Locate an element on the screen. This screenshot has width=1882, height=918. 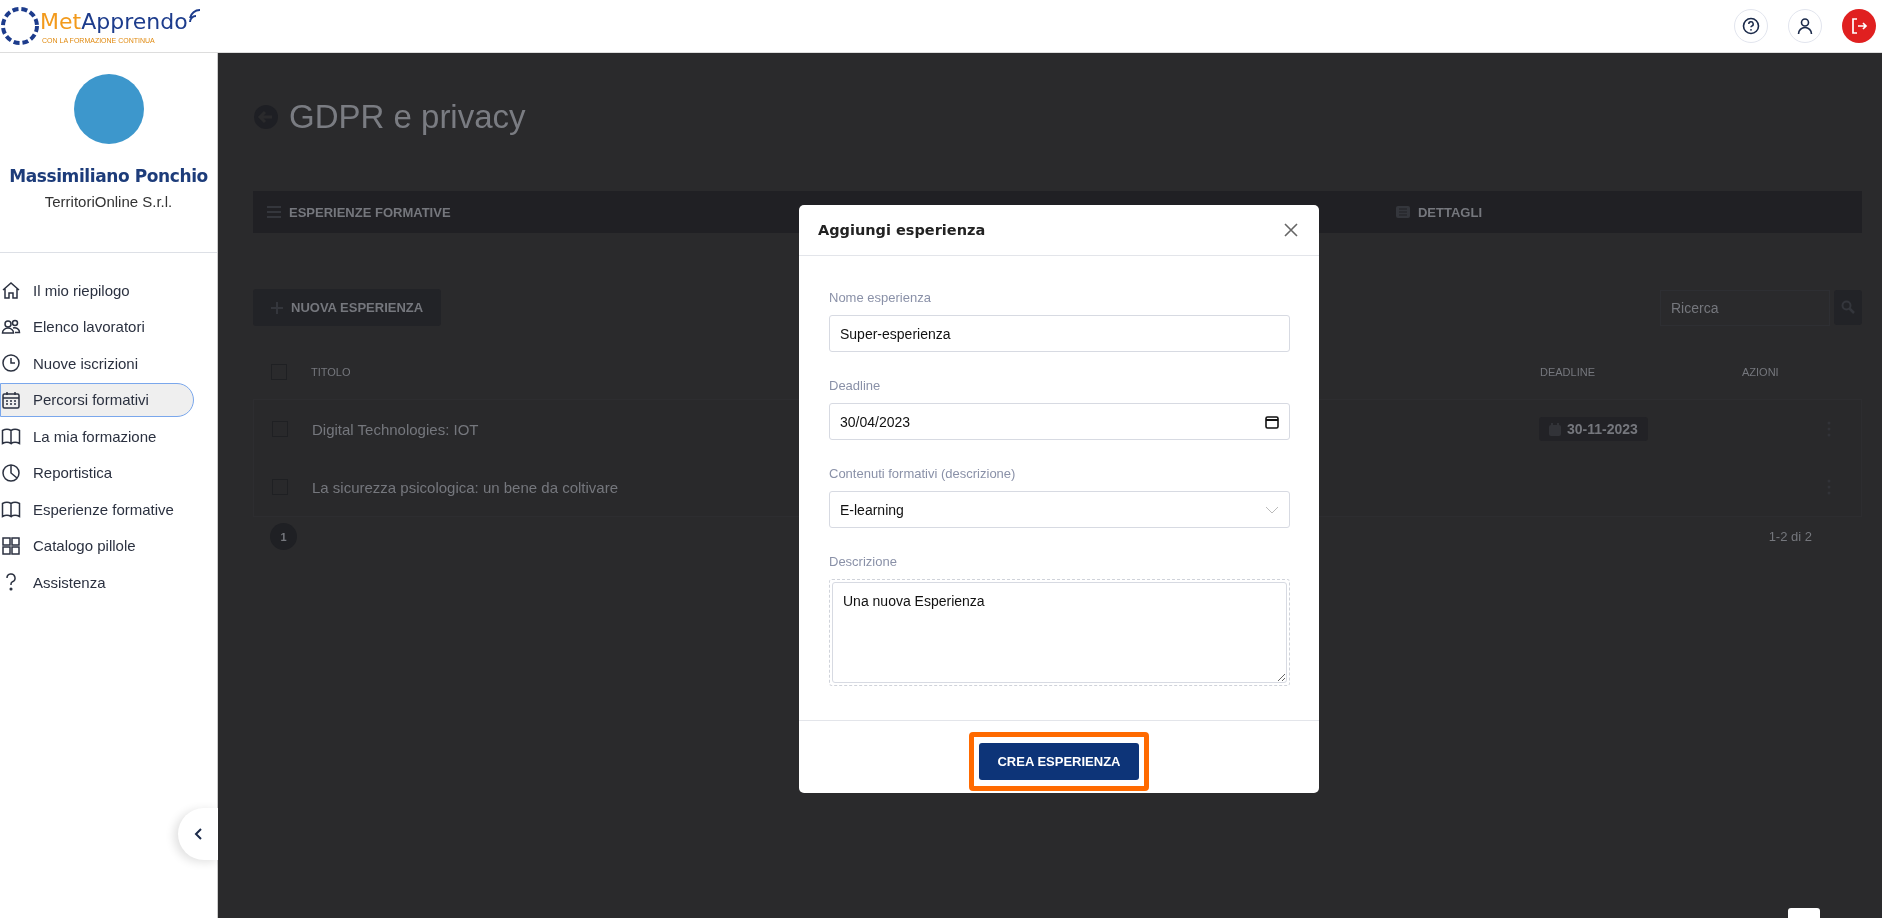
tab: DETTAGLI is located at coordinates (1438, 212).